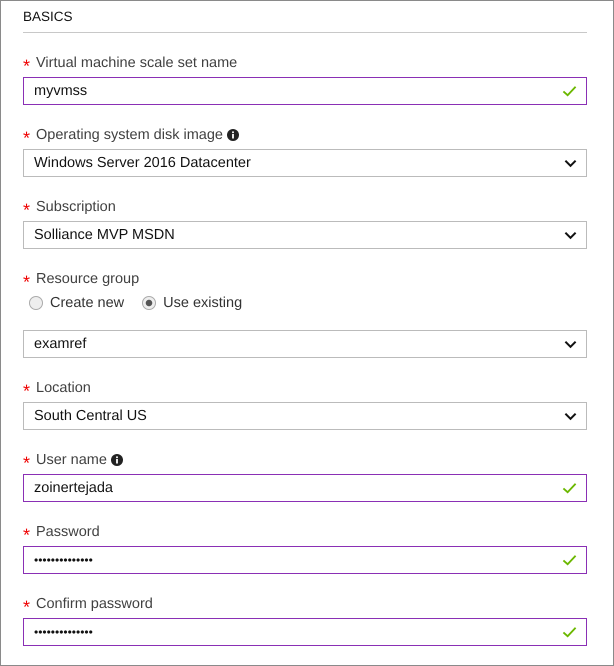 Image resolution: width=614 pixels, height=666 pixels. What do you see at coordinates (94, 604) in the screenshot?
I see `field-label: Confirm password` at bounding box center [94, 604].